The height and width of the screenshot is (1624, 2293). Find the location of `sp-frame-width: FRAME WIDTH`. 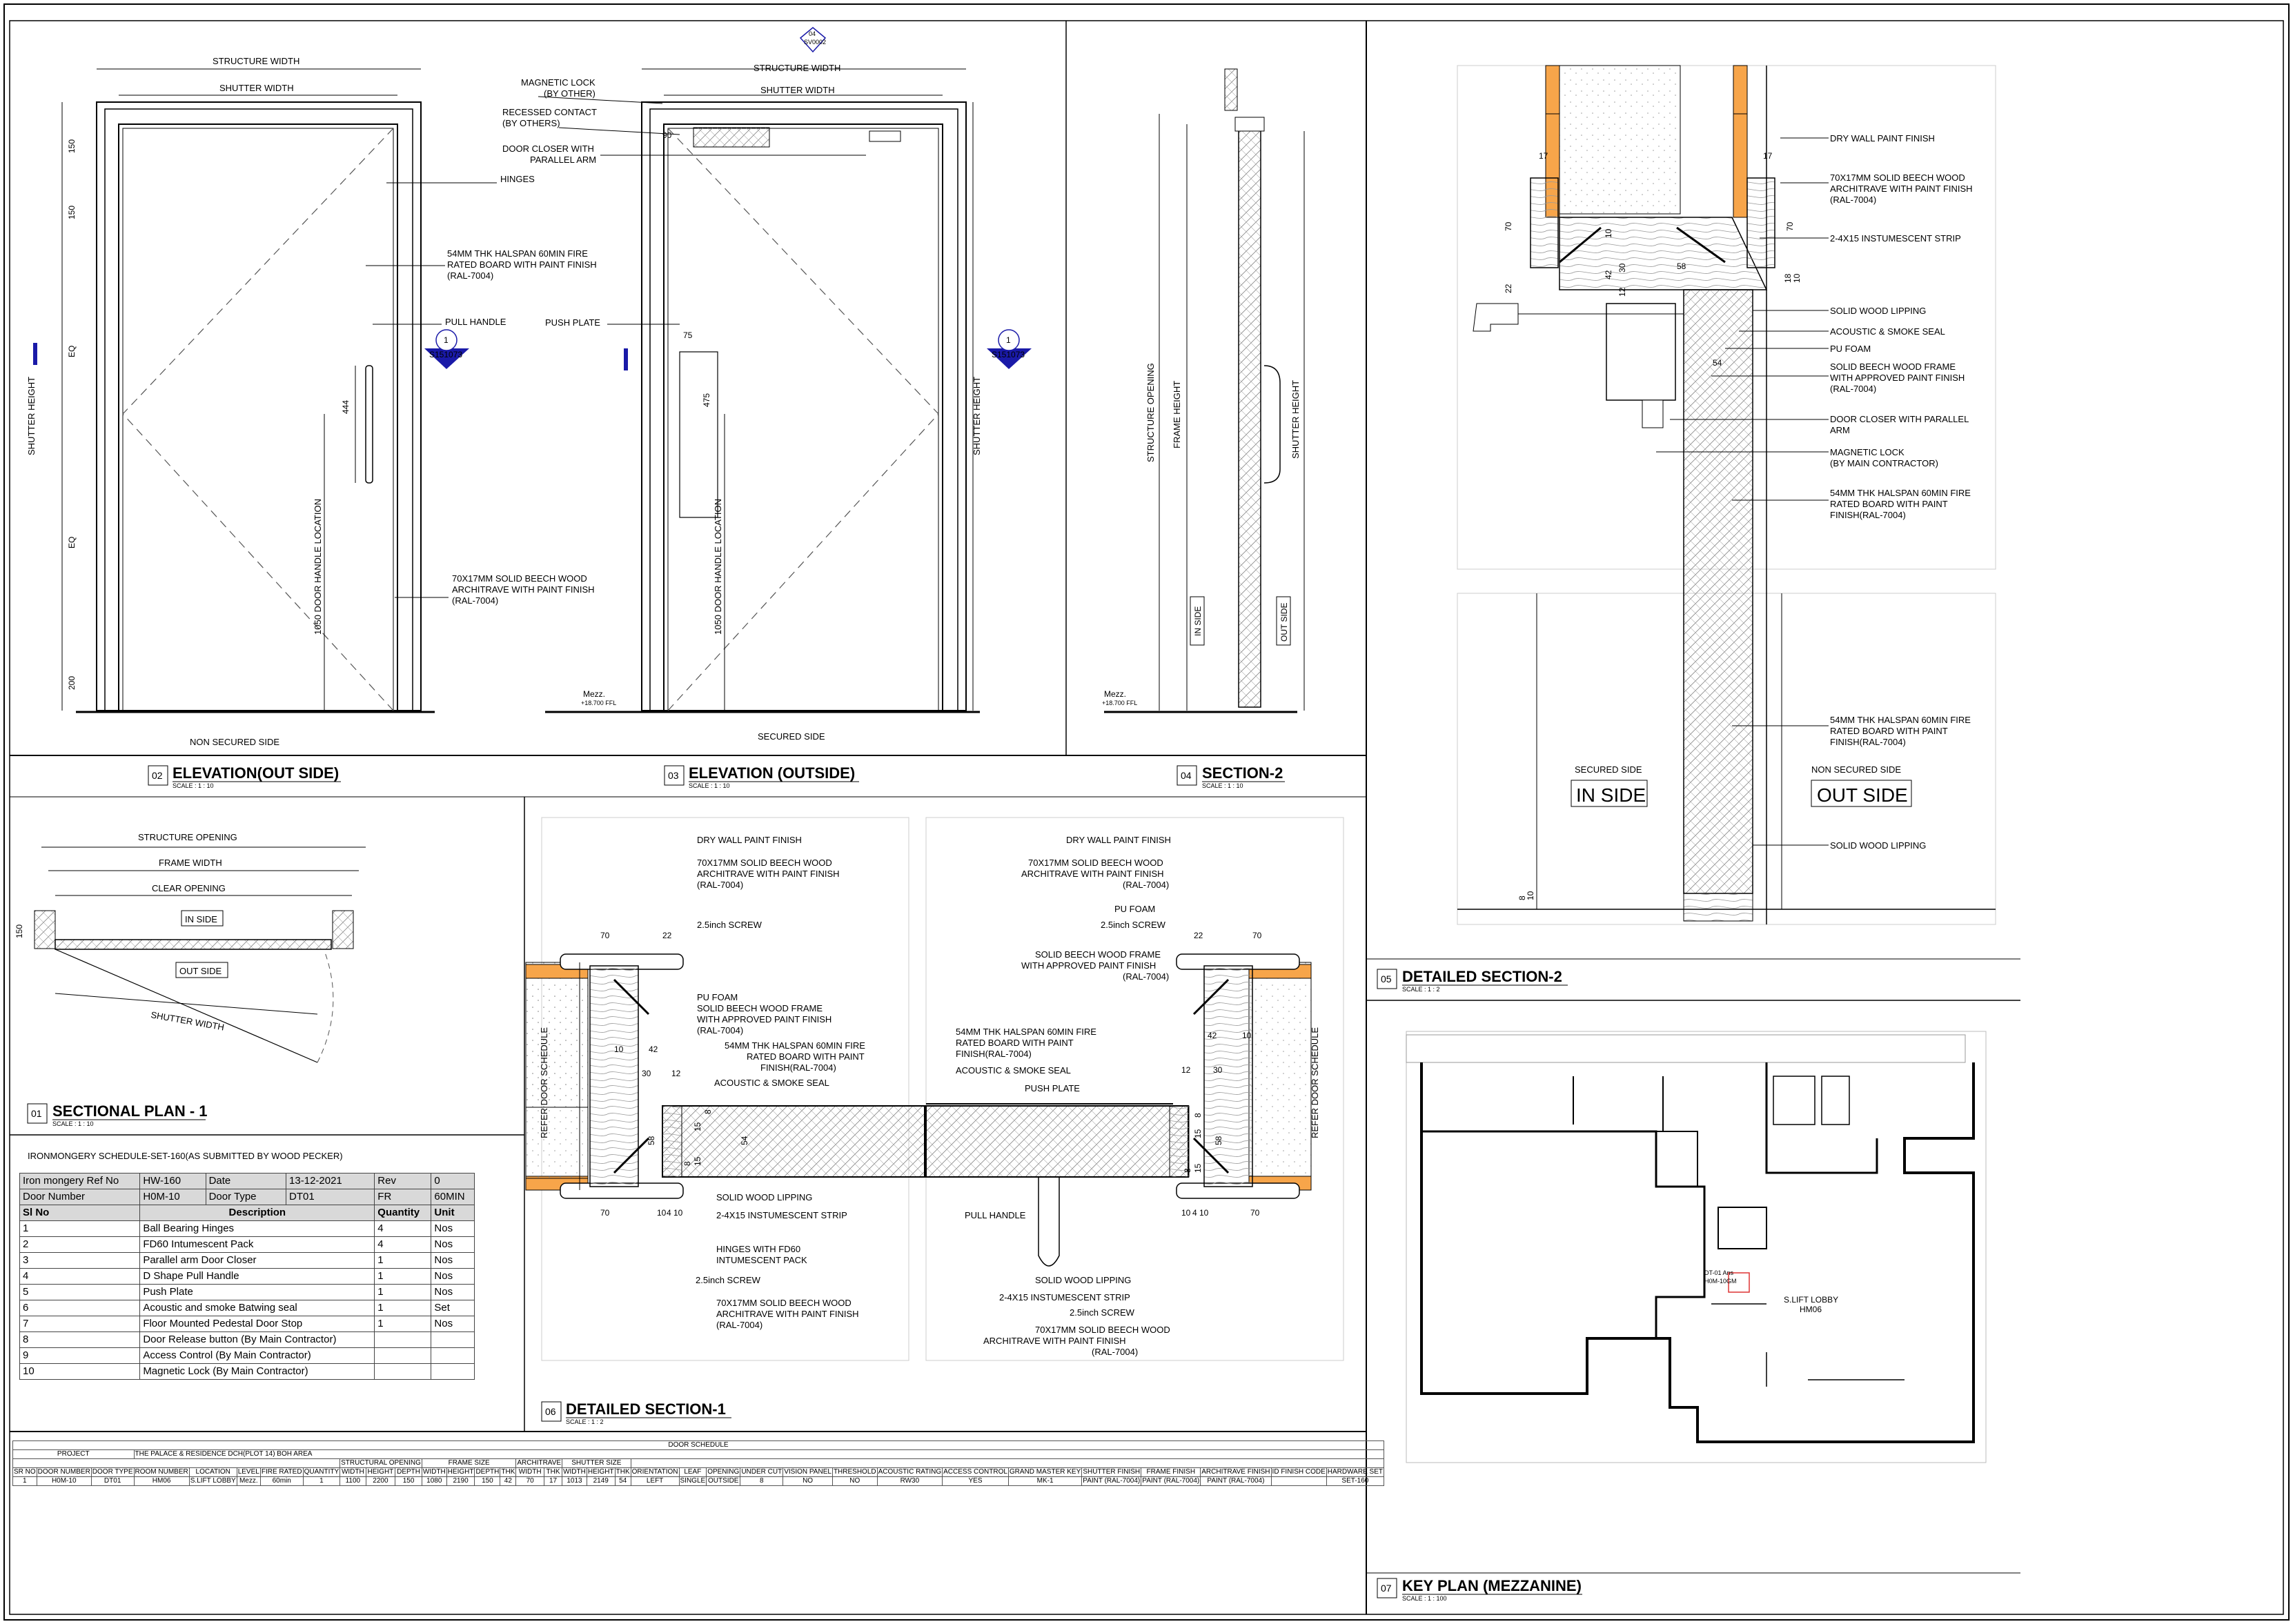

sp-frame-width: FRAME WIDTH is located at coordinates (190, 863).